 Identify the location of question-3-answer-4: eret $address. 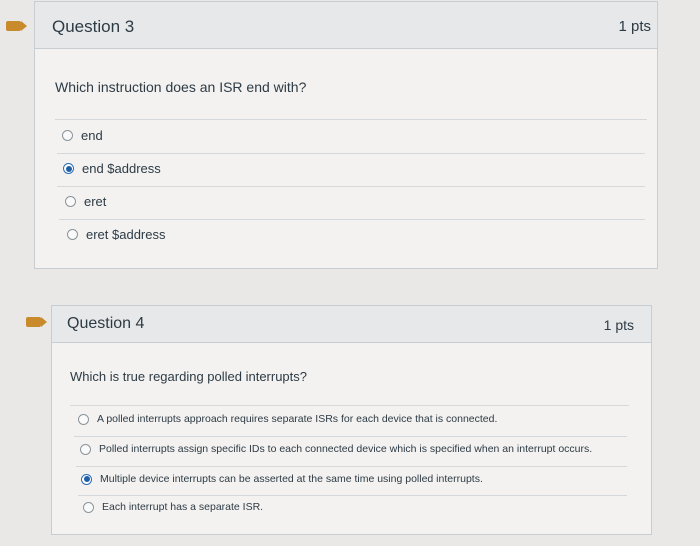
(116, 234).